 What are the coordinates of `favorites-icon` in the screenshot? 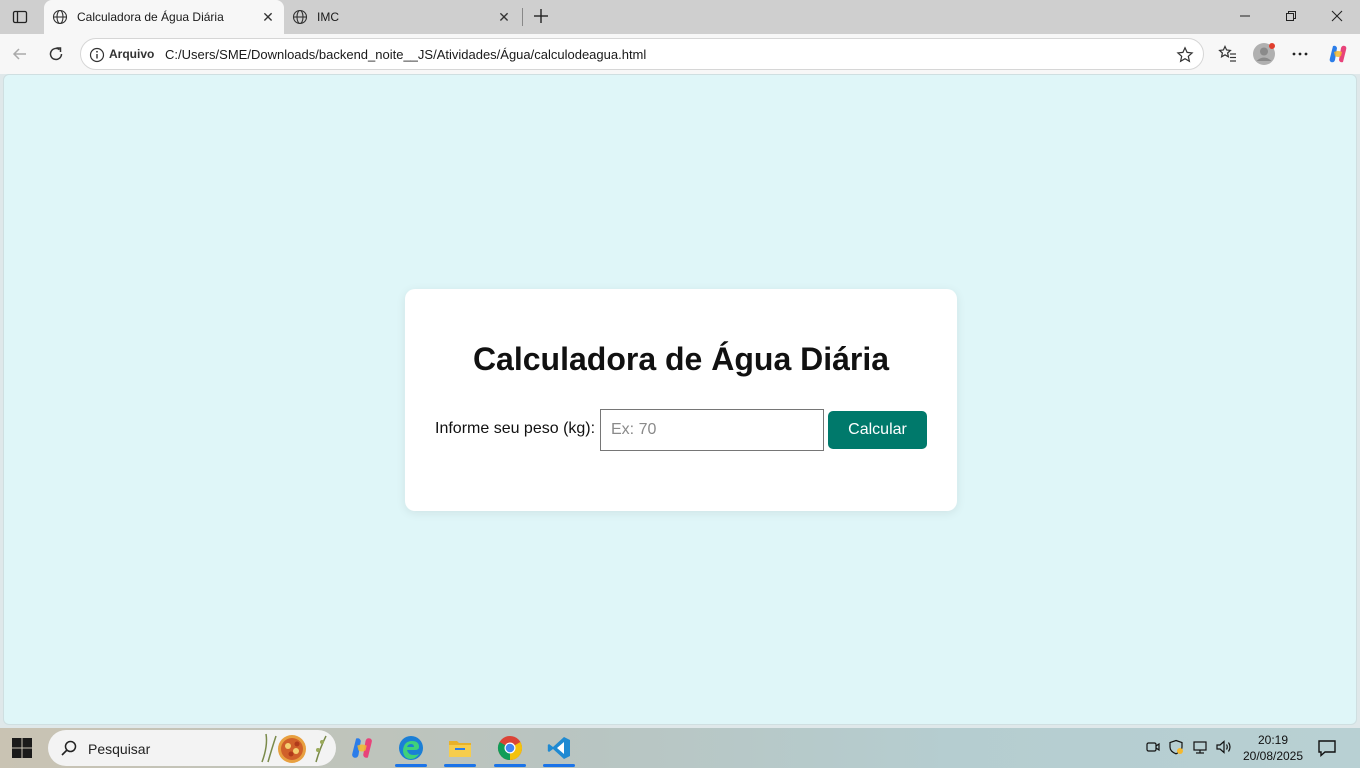 It's located at (1228, 54).